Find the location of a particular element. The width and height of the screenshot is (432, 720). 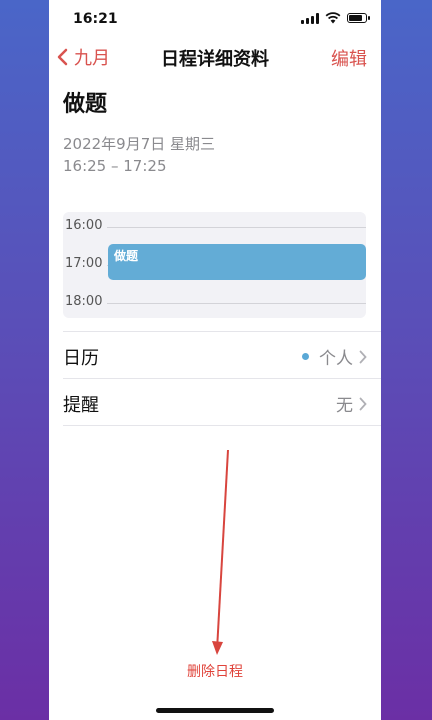

home-indicator is located at coordinates (215, 710).